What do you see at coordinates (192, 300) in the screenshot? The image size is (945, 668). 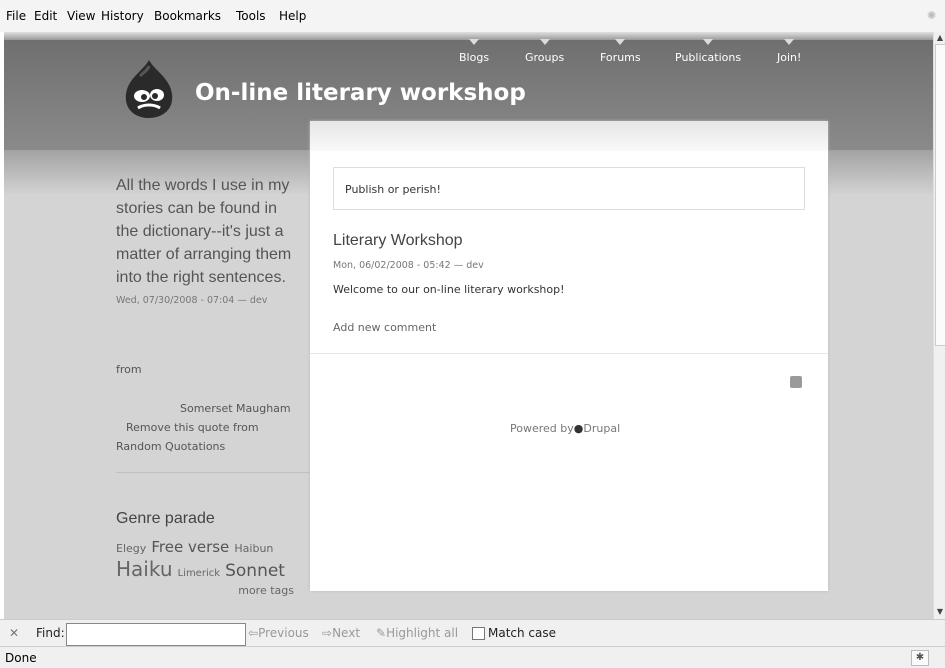 I see `quote-meta: Wed, 07/30/2008 - 07:04 — dev` at bounding box center [192, 300].